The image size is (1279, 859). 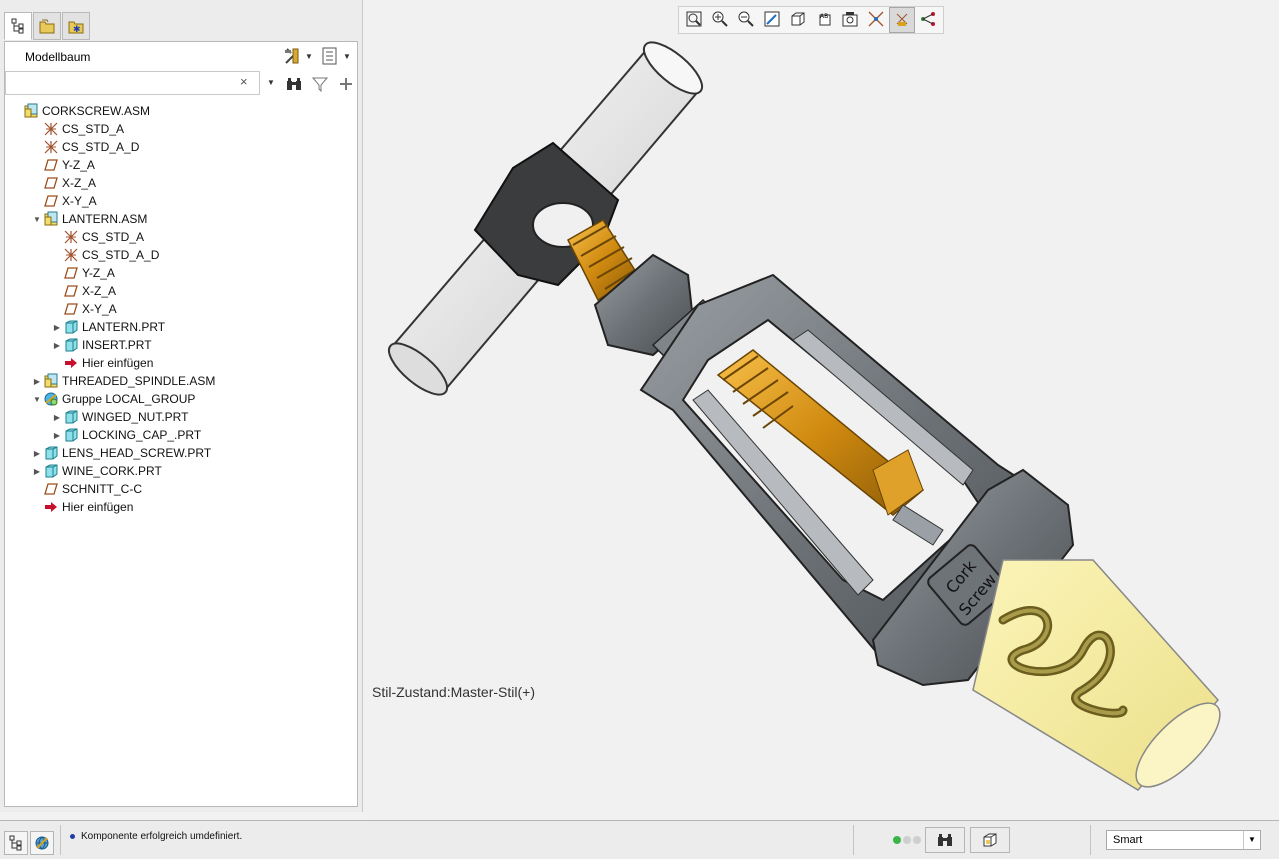 I want to click on tab-folder-browser, so click(x=47, y=26).